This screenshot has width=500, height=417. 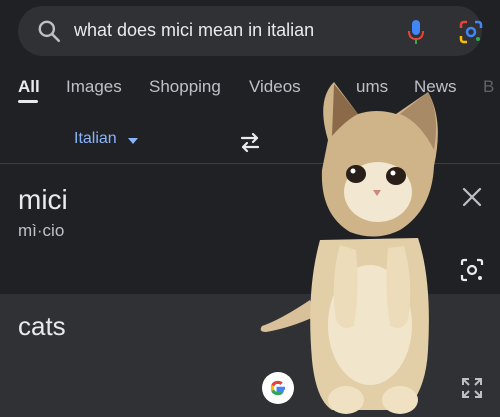 What do you see at coordinates (133, 141) in the screenshot?
I see `dropdown-arrow-icon` at bounding box center [133, 141].